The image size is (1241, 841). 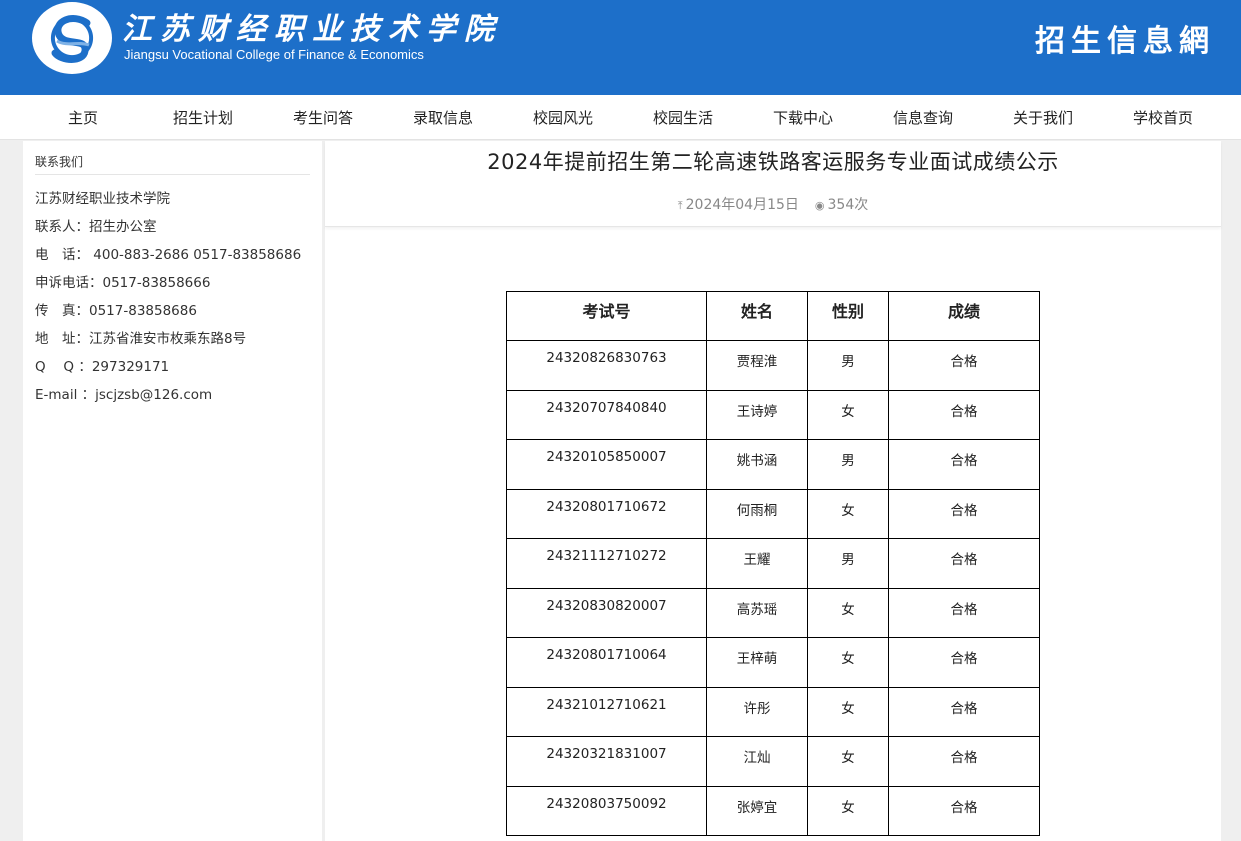 What do you see at coordinates (168, 255) in the screenshot?
I see `contact-phone: 电 话： 400-883-2686 0517-83858686` at bounding box center [168, 255].